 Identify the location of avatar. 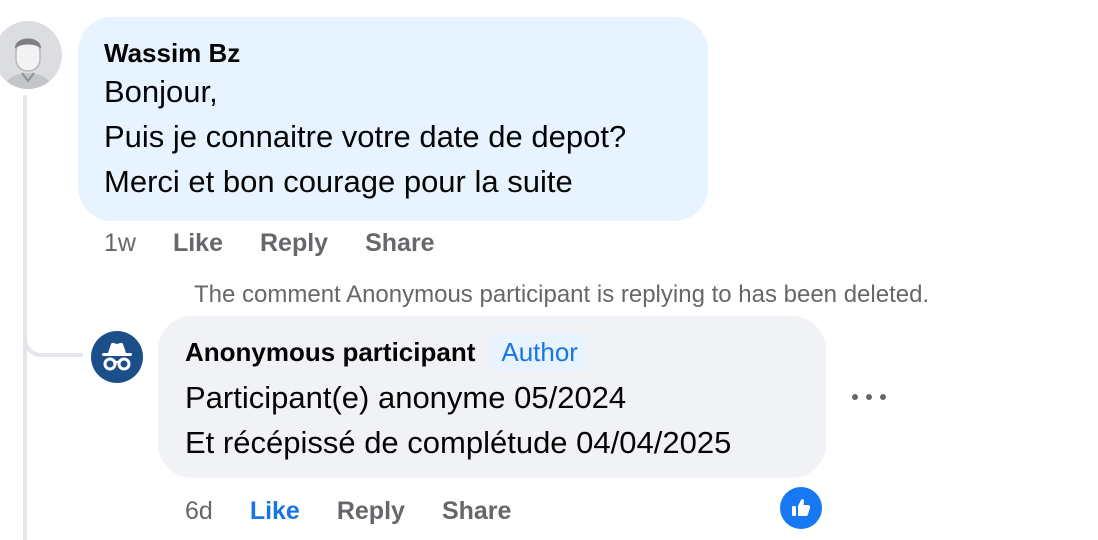
(31, 55).